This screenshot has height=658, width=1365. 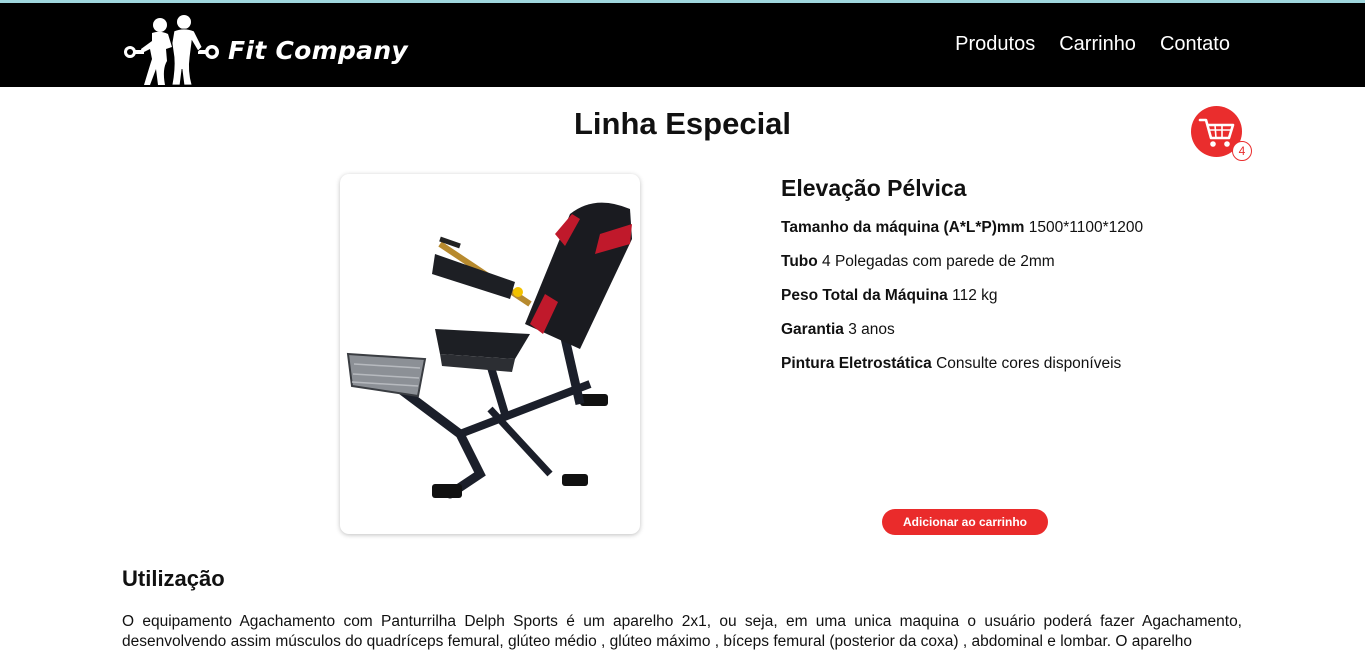 I want to click on spec-value: 4 Polegadas com parede de 2mm, so click(x=938, y=261).